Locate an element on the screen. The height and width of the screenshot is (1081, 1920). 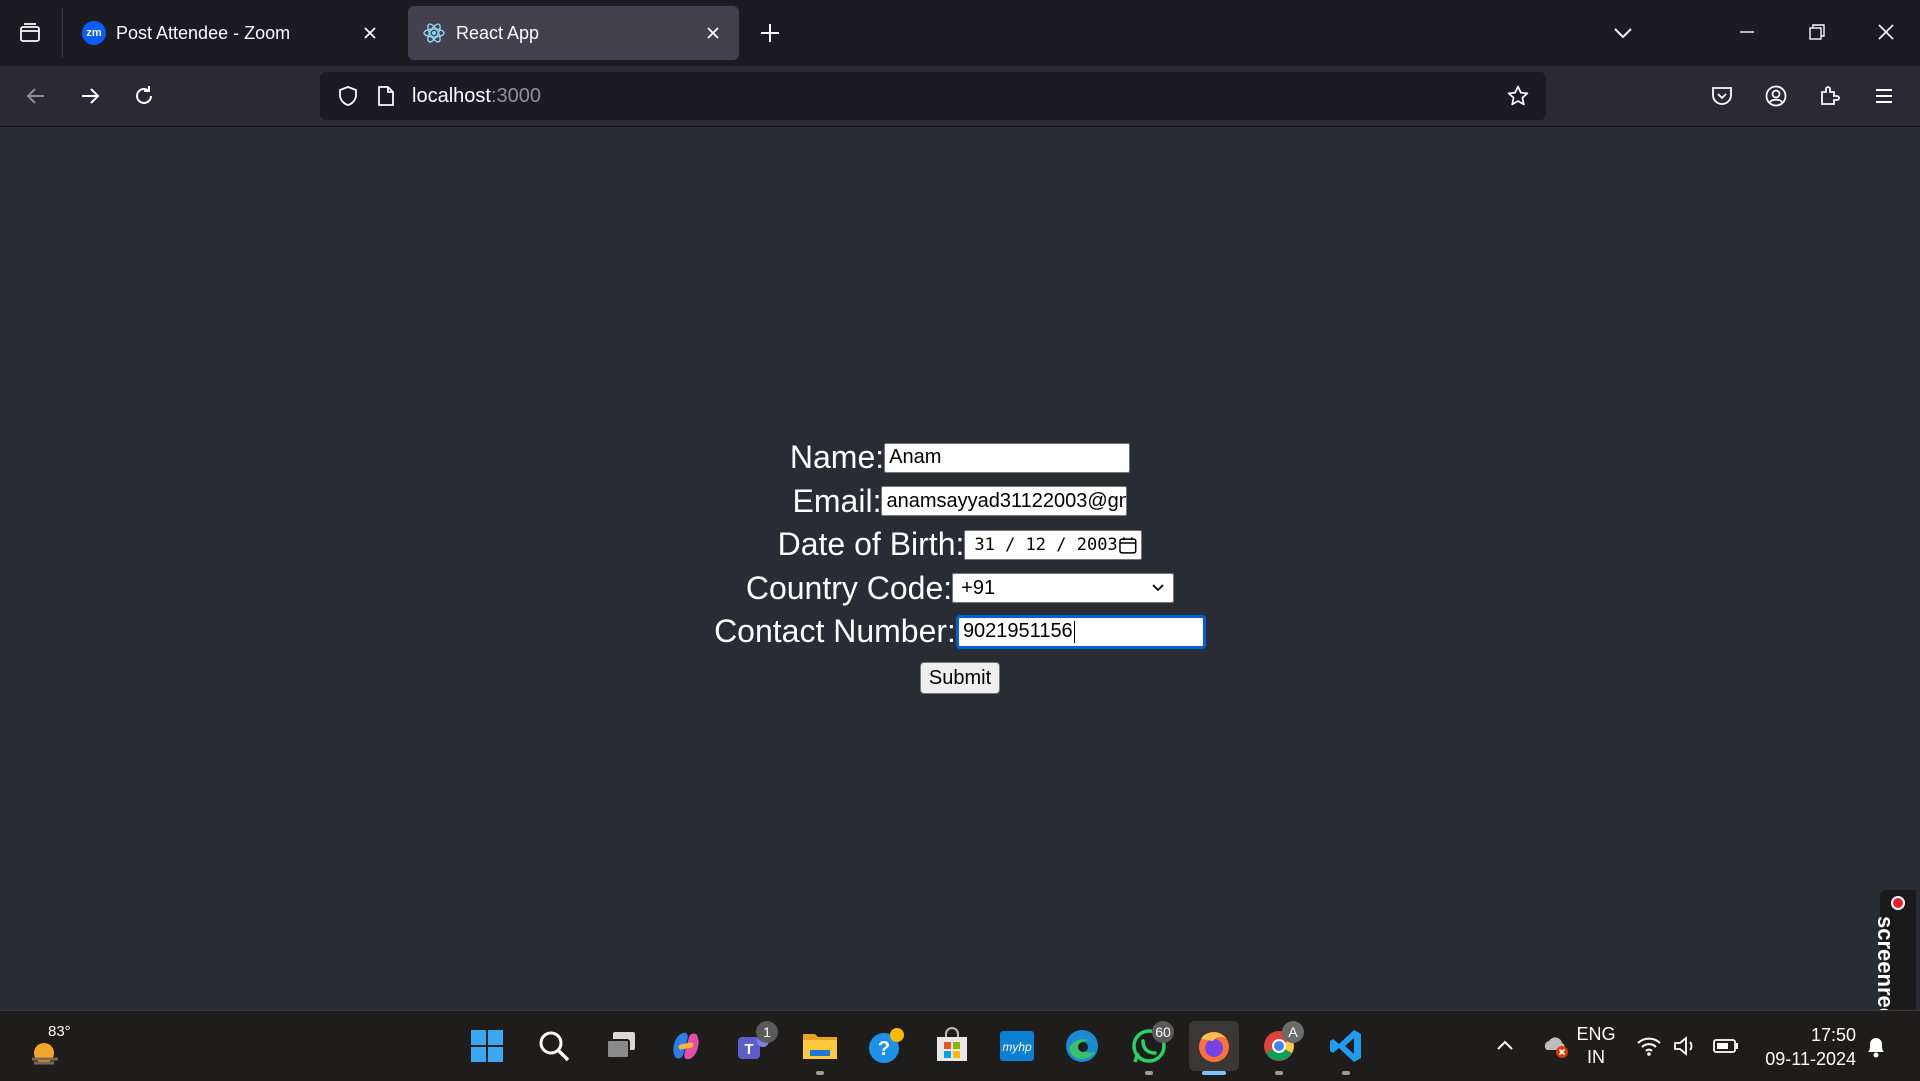
pocket-button is located at coordinates (1722, 96).